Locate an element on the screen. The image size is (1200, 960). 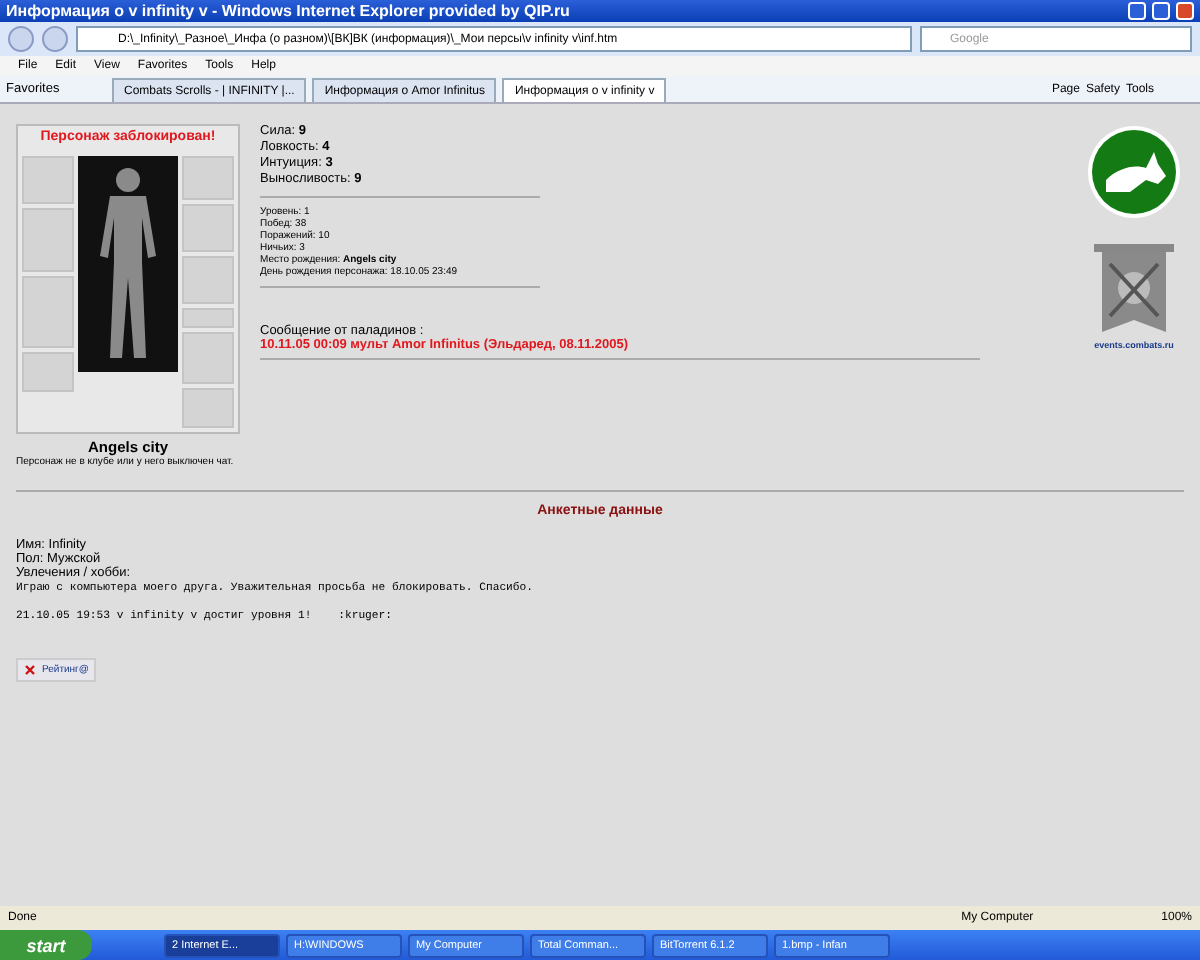
window-title: Информация о v infinity v - Windows Internet Explorer provided by QIP.ru is located at coordinates (289, 11).